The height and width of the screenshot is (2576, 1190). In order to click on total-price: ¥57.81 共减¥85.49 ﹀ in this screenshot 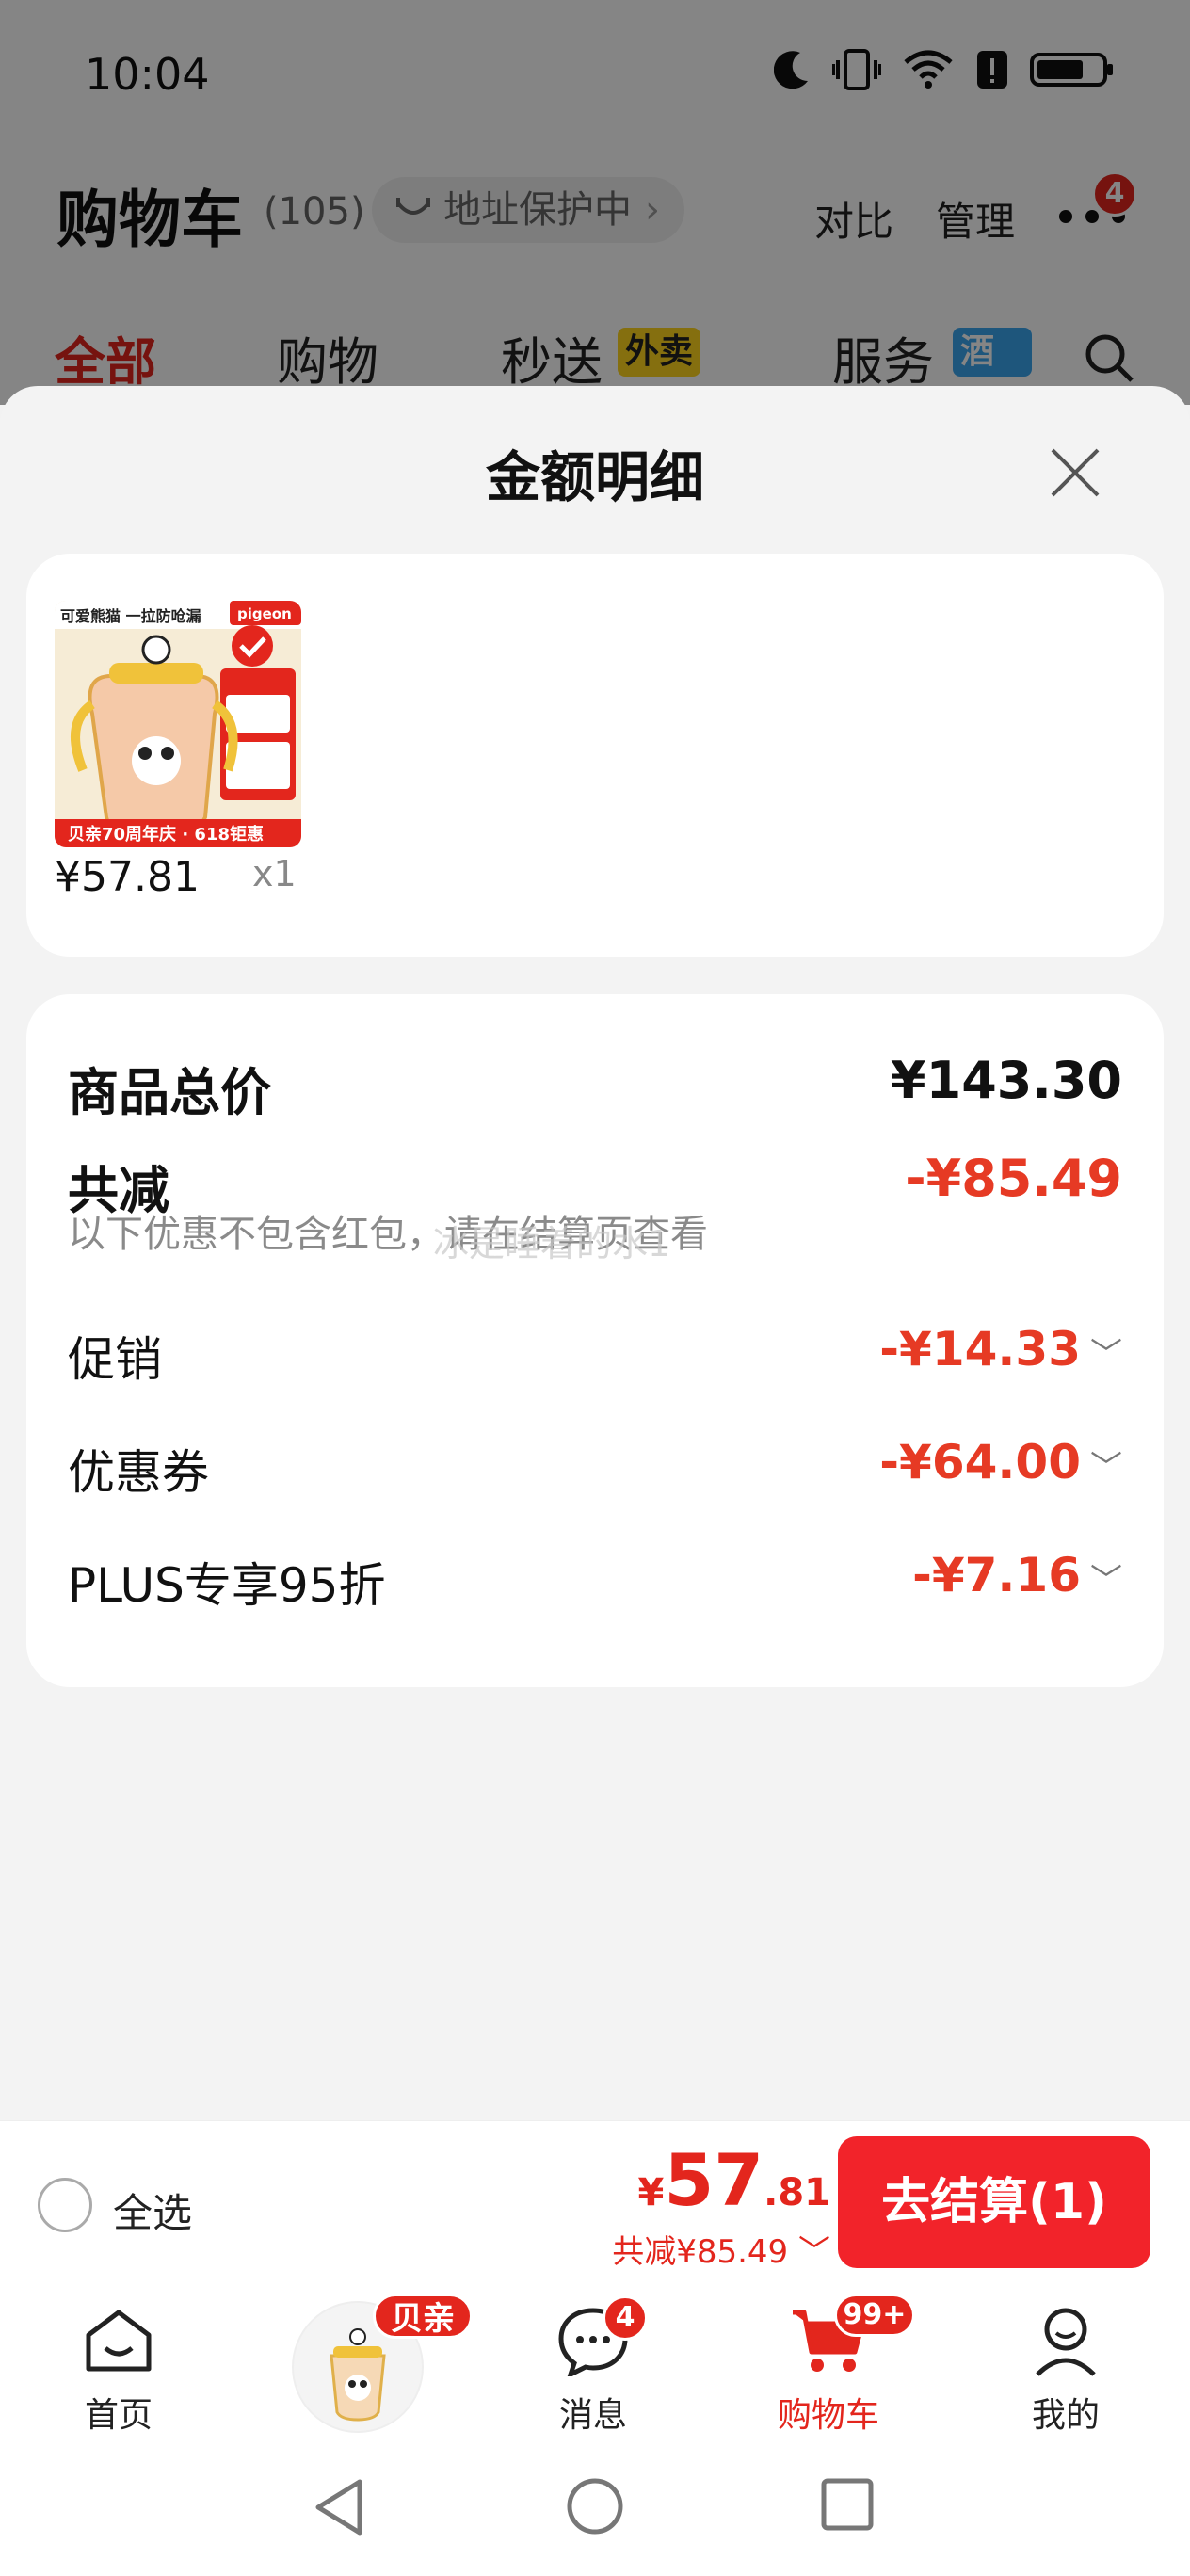, I will do `click(721, 2205)`.